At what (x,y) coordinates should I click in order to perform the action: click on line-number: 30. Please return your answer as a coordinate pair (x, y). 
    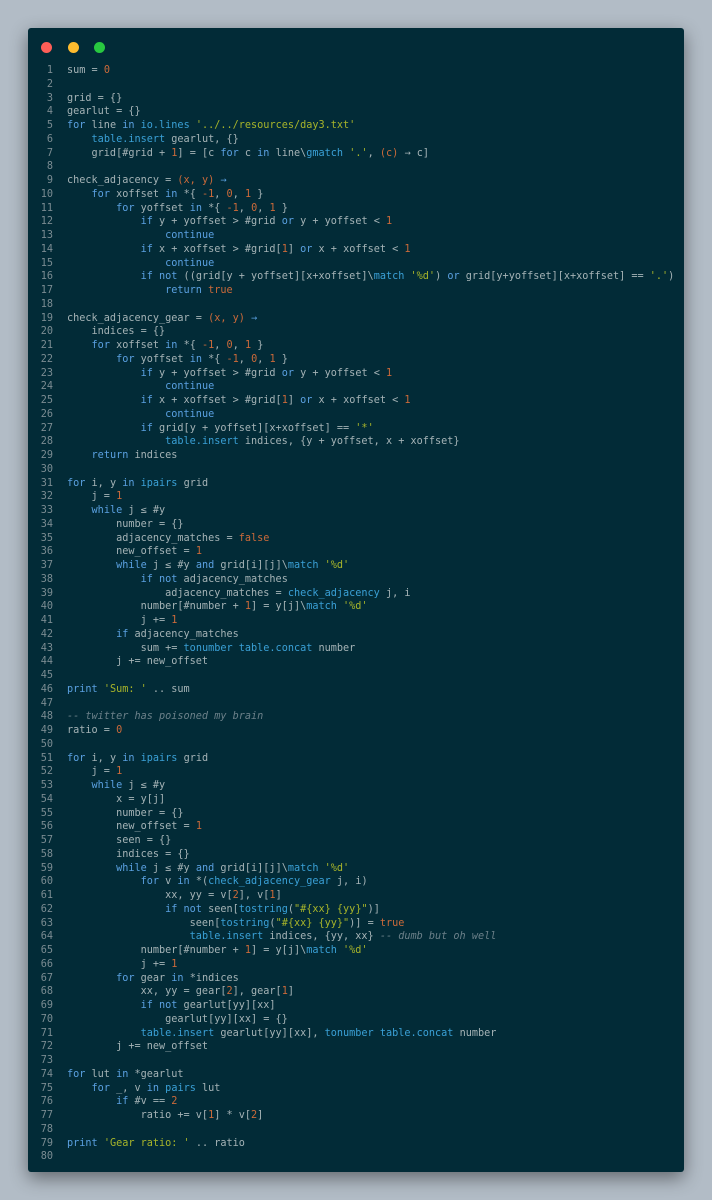
    Looking at the image, I should click on (46, 469).